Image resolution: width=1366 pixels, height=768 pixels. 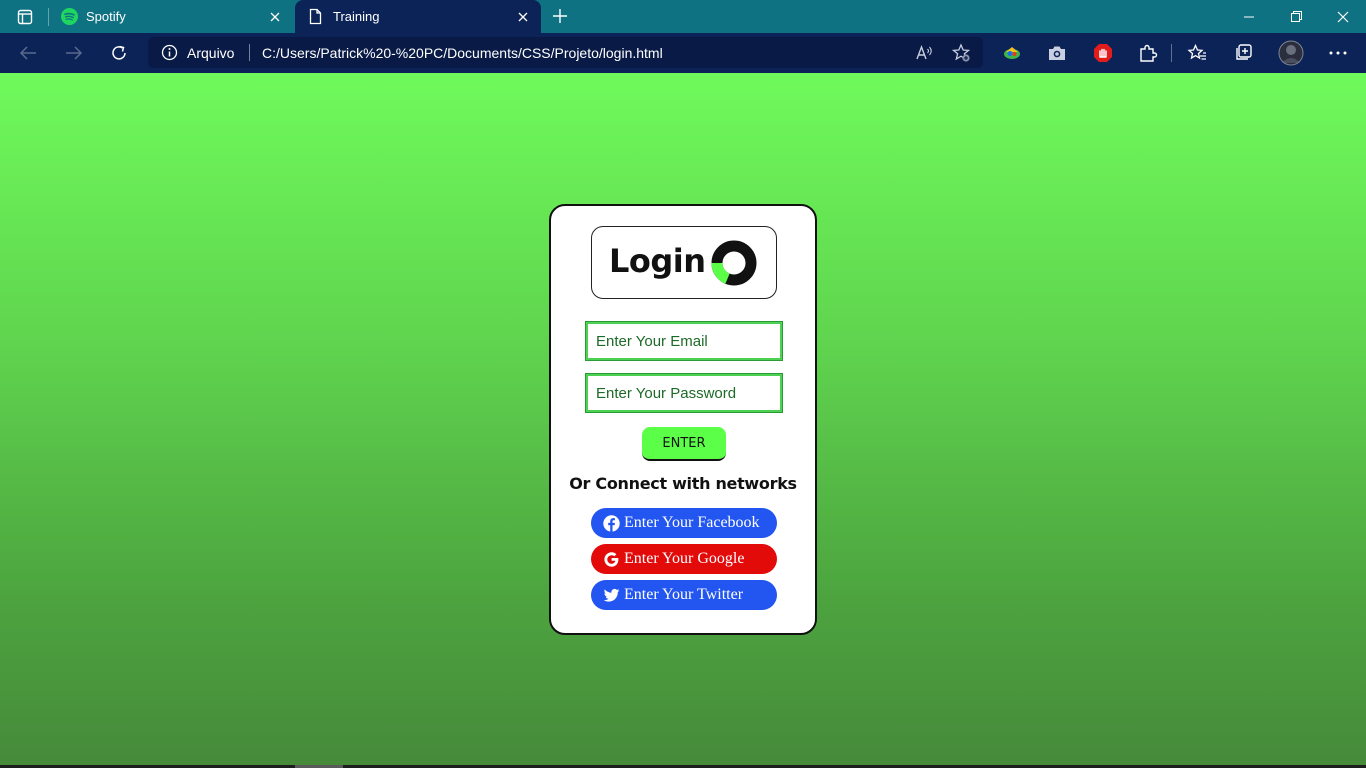 What do you see at coordinates (683, 16) in the screenshot?
I see `tab-bar: Spotify Training` at bounding box center [683, 16].